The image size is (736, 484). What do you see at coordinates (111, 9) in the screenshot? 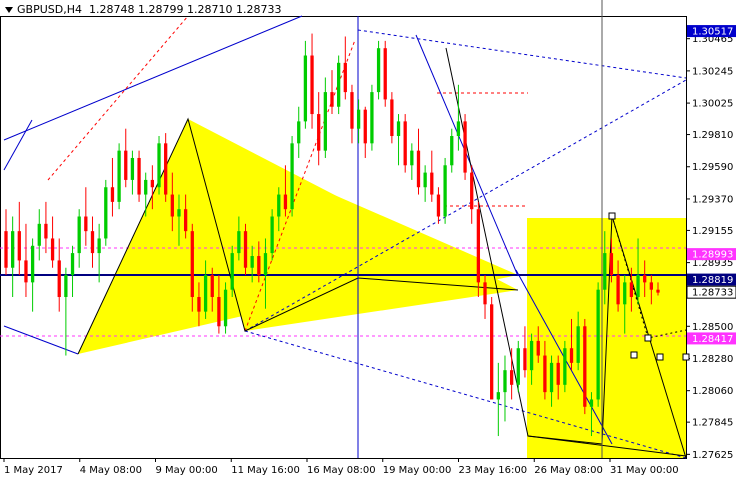
I see `open-value: 1.28748` at bounding box center [111, 9].